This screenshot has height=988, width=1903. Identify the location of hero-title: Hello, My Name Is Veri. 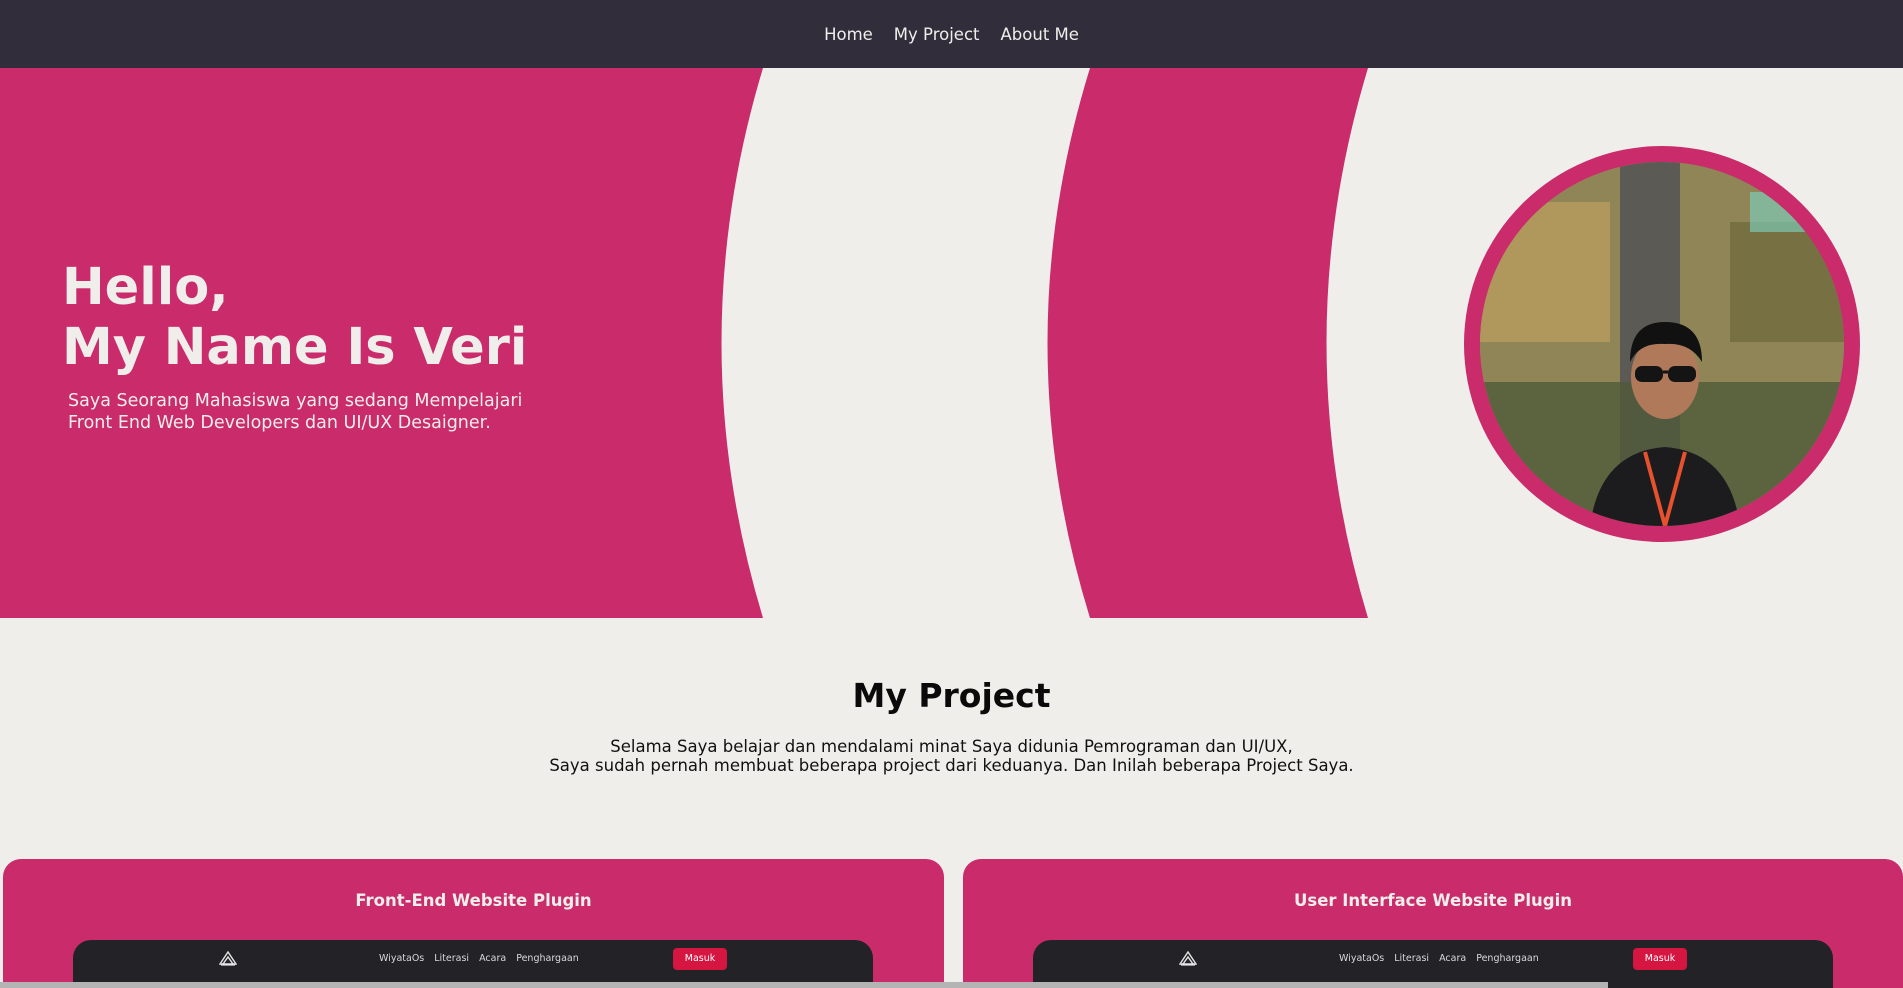
(294, 318).